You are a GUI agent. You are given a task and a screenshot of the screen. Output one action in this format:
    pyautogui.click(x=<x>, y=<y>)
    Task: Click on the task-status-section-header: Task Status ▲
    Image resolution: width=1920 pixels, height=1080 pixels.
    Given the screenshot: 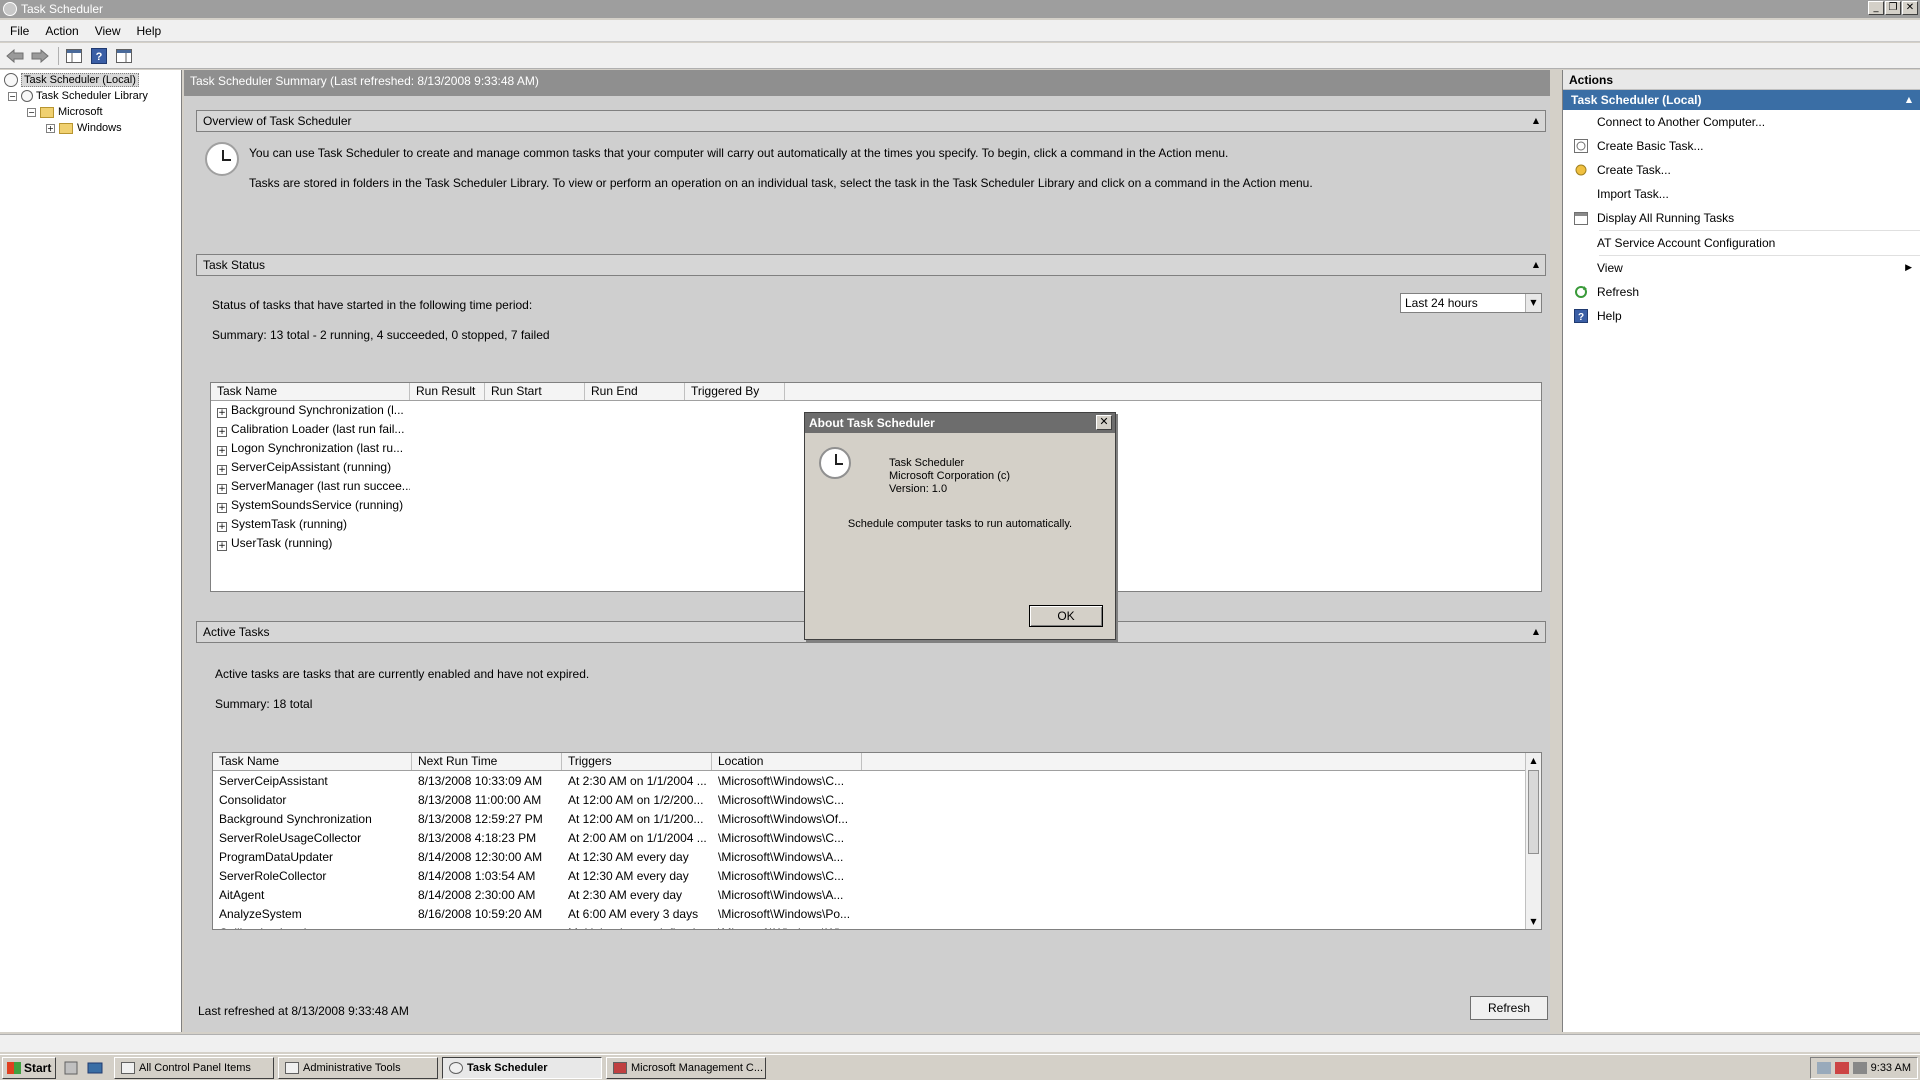 What is the action you would take?
    pyautogui.click(x=871, y=265)
    